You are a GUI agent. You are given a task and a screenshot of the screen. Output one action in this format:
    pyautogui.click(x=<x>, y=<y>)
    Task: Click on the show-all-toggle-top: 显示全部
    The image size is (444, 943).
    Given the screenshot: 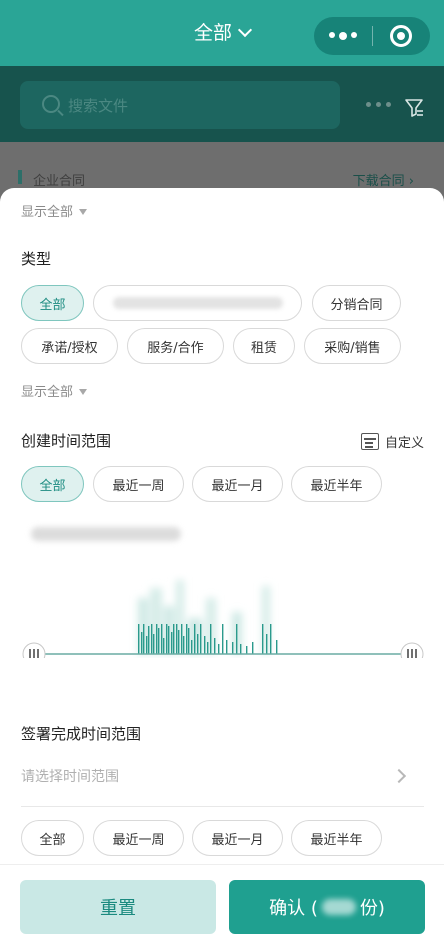 What is the action you would take?
    pyautogui.click(x=54, y=210)
    